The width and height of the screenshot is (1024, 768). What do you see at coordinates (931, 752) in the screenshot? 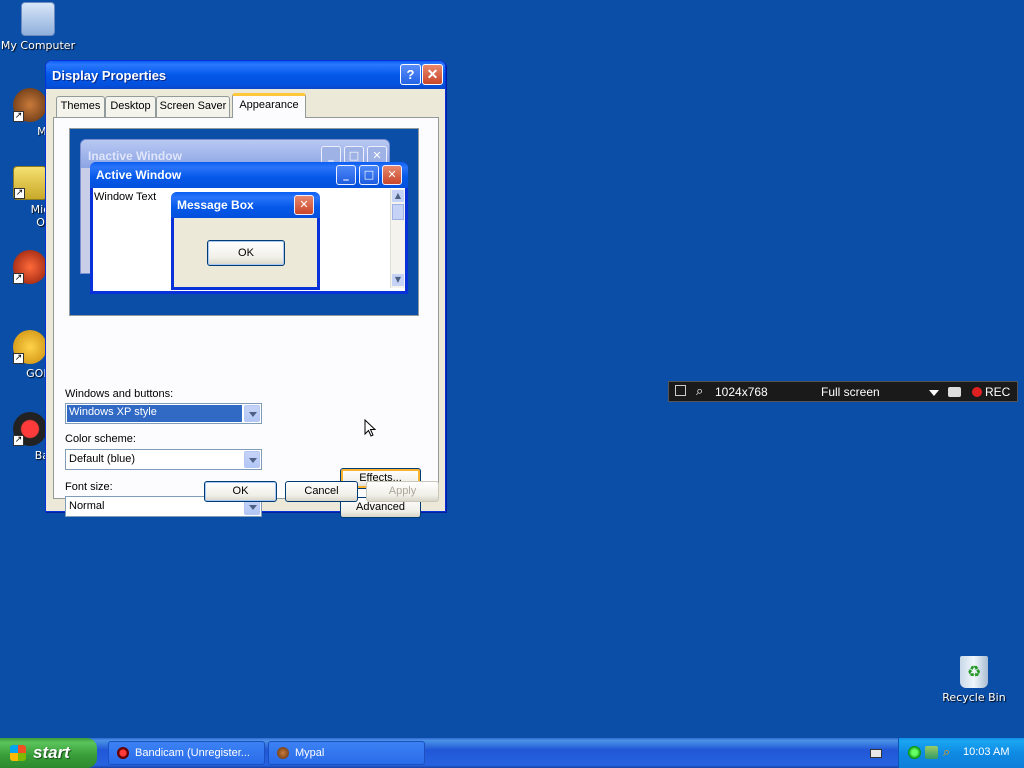
I see `tray-network-icon` at bounding box center [931, 752].